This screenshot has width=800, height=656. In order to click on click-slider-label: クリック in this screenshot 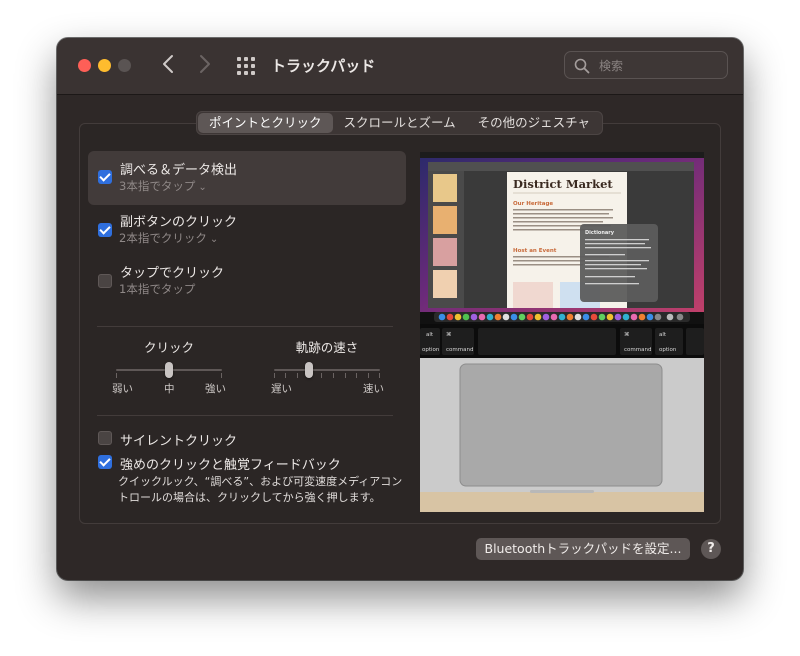, I will do `click(168, 347)`.